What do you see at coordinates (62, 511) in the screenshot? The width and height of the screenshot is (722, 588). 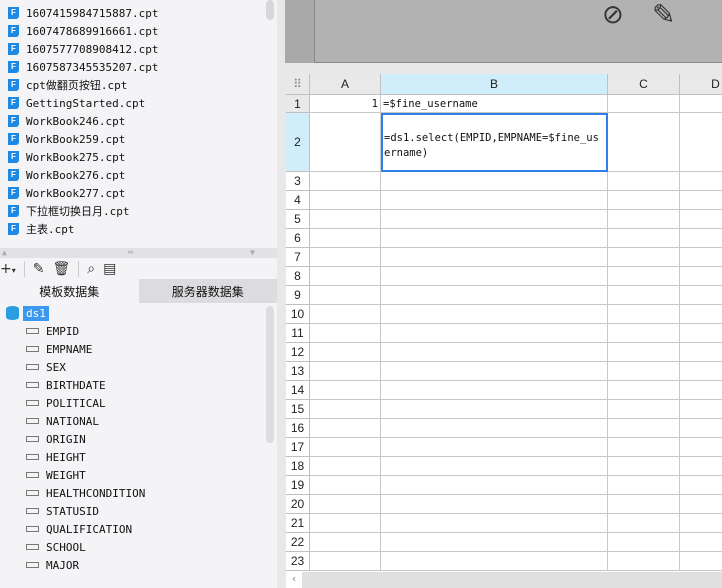 I see `field-item: STATUSID` at bounding box center [62, 511].